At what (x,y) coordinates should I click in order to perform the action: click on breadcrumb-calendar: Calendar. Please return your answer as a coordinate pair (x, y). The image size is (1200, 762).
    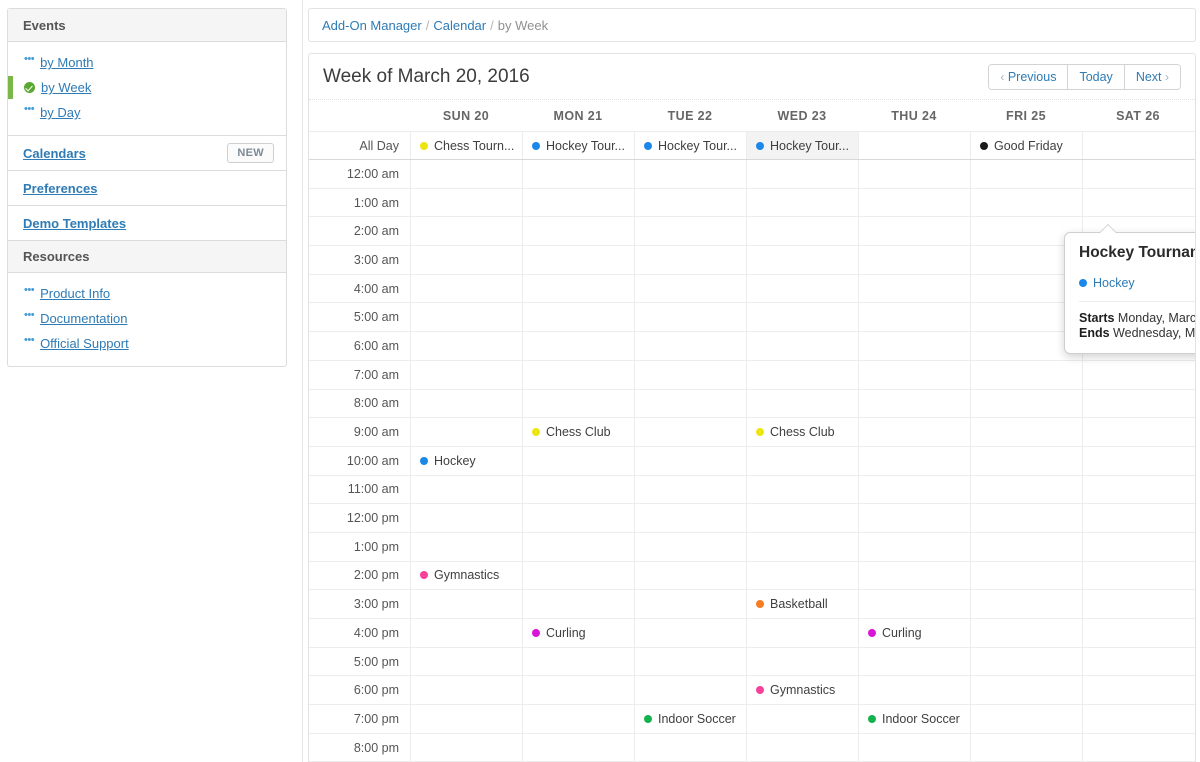
    Looking at the image, I should click on (459, 25).